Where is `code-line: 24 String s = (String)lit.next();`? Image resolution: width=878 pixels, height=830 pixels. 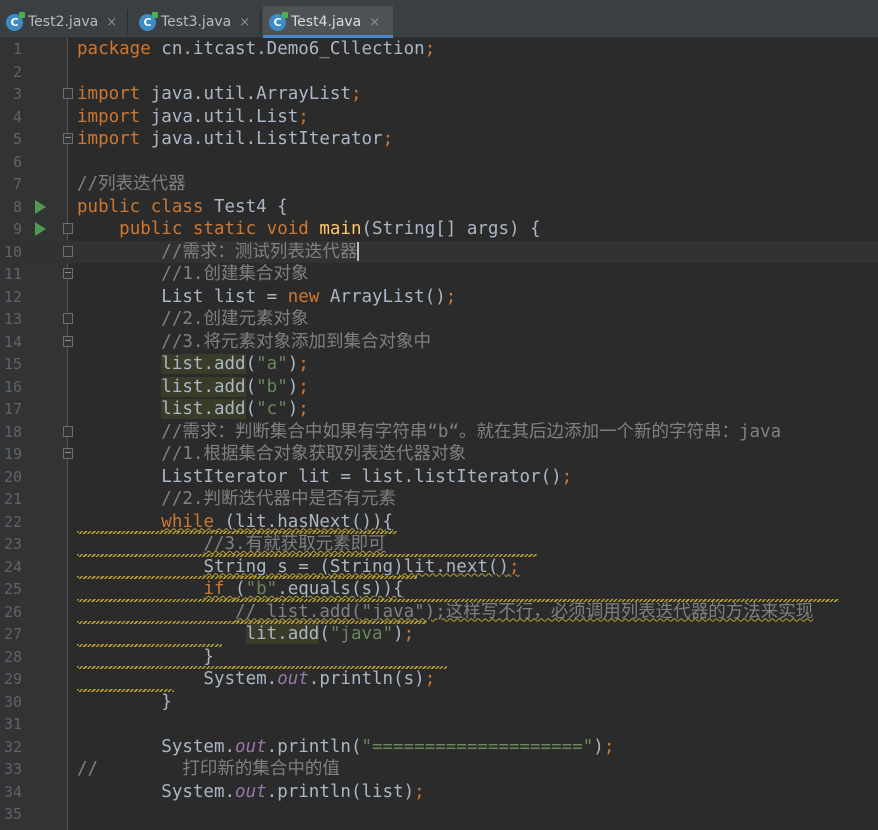 code-line: 24 String s = (String)lit.next(); is located at coordinates (439, 566).